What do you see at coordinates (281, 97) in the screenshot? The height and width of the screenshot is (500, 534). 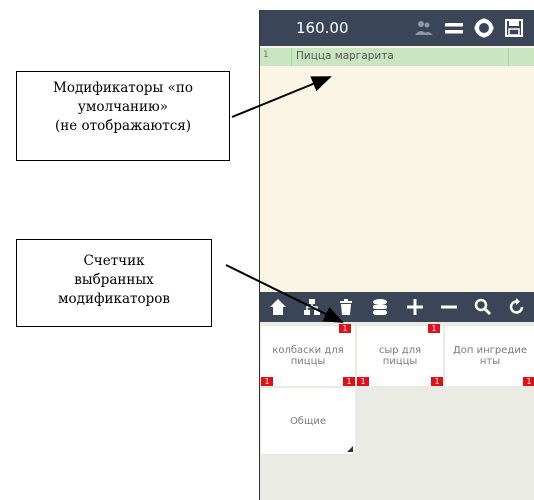 I see `arrow-to-order-row` at bounding box center [281, 97].